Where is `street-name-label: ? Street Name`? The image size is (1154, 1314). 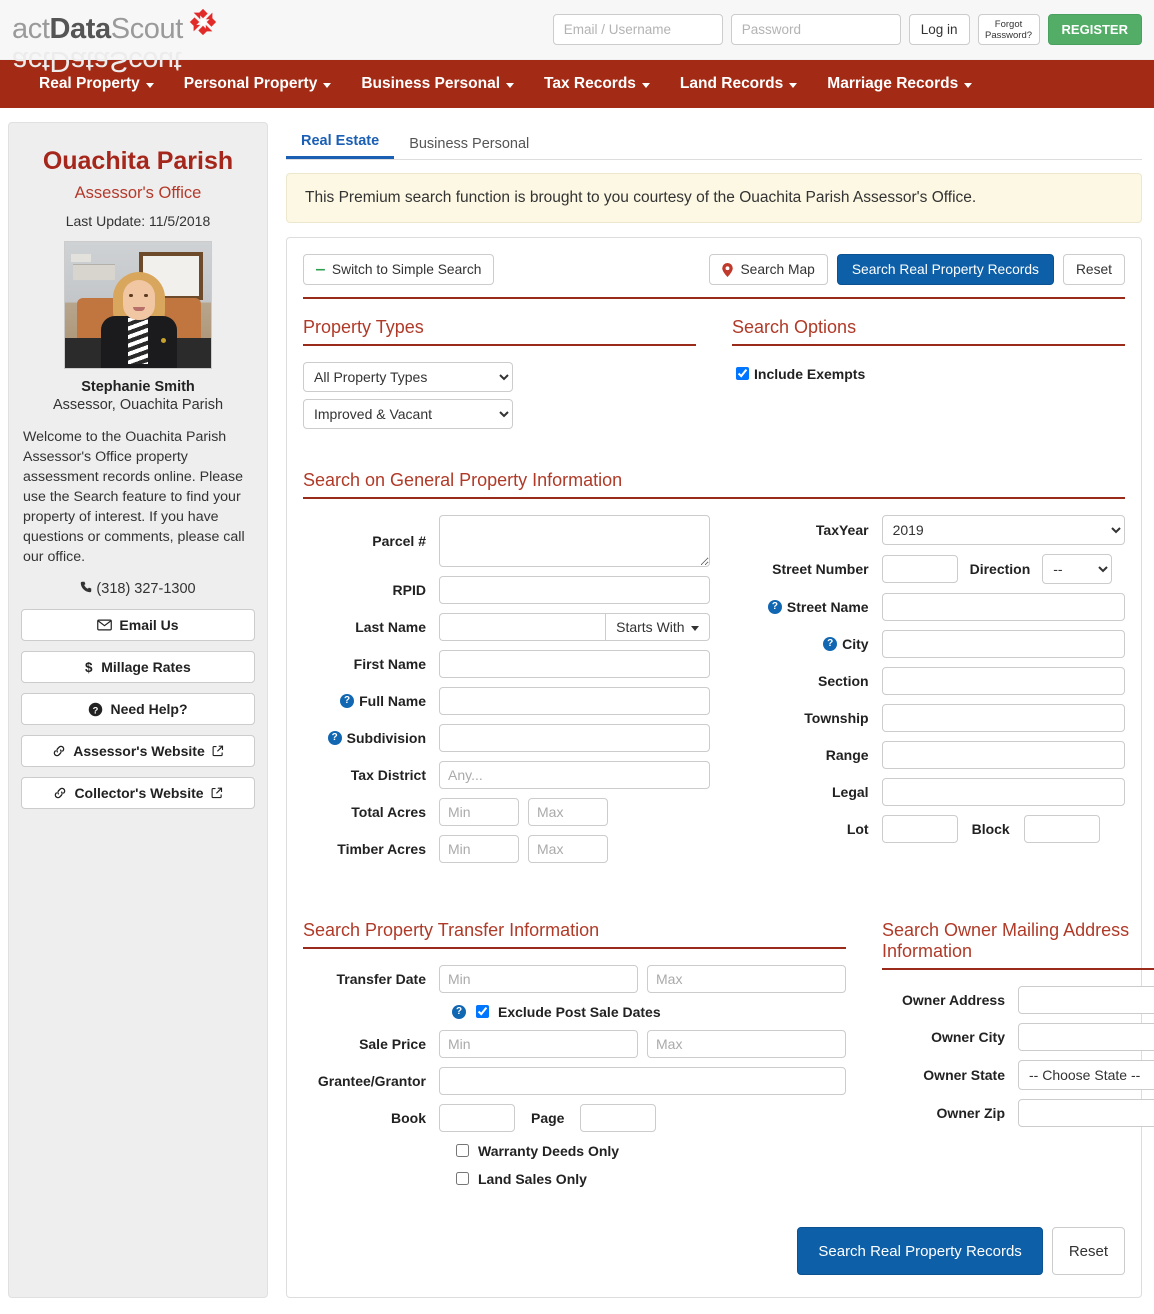 street-name-label: ? Street Name is located at coordinates (814, 607).